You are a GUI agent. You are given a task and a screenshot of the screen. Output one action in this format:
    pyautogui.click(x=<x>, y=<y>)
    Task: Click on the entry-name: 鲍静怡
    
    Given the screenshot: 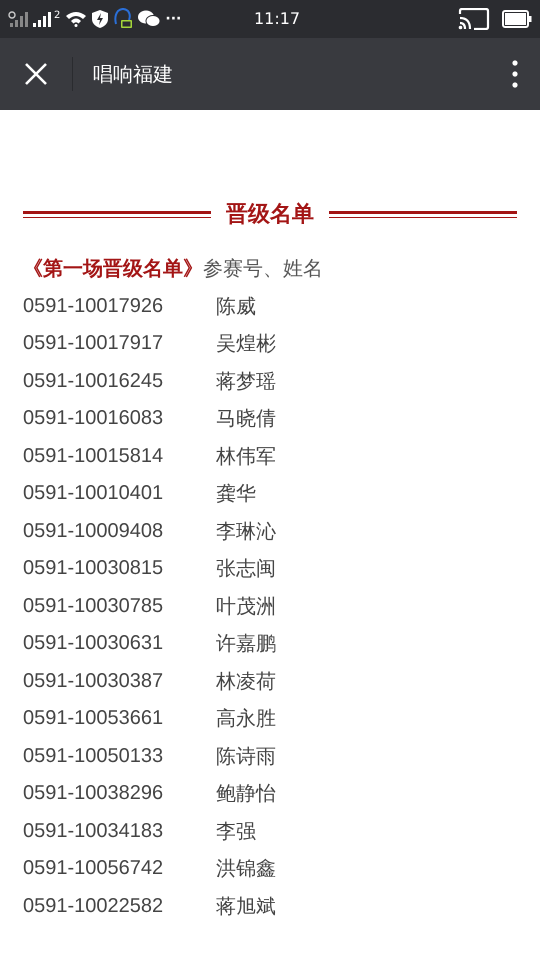 What is the action you would take?
    pyautogui.click(x=246, y=793)
    